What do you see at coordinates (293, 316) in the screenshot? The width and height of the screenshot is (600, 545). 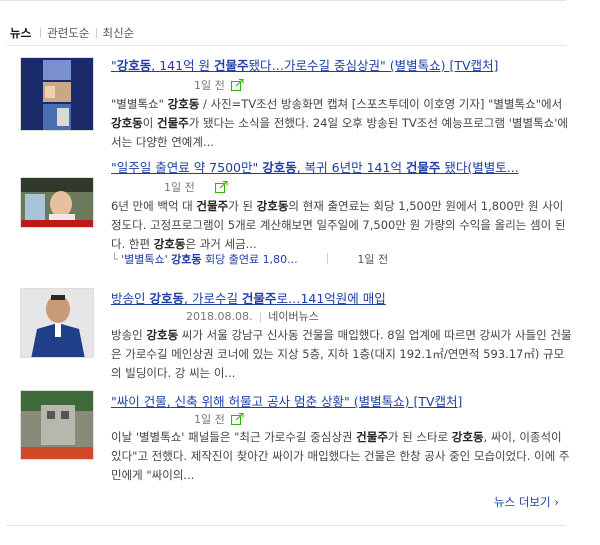 I see `article-source: 네이버뉴스` at bounding box center [293, 316].